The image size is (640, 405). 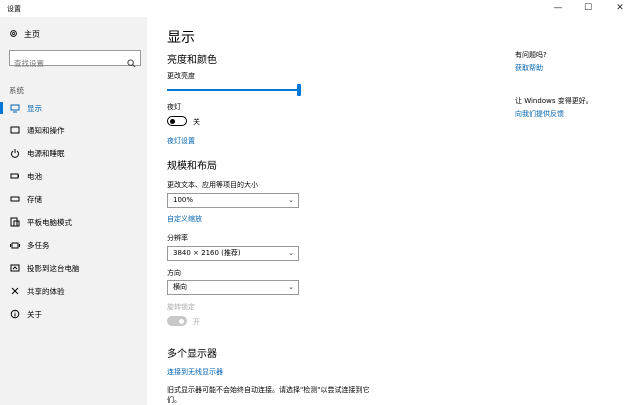 I want to click on sidebar-item-share: 共享的体验, so click(x=73, y=291).